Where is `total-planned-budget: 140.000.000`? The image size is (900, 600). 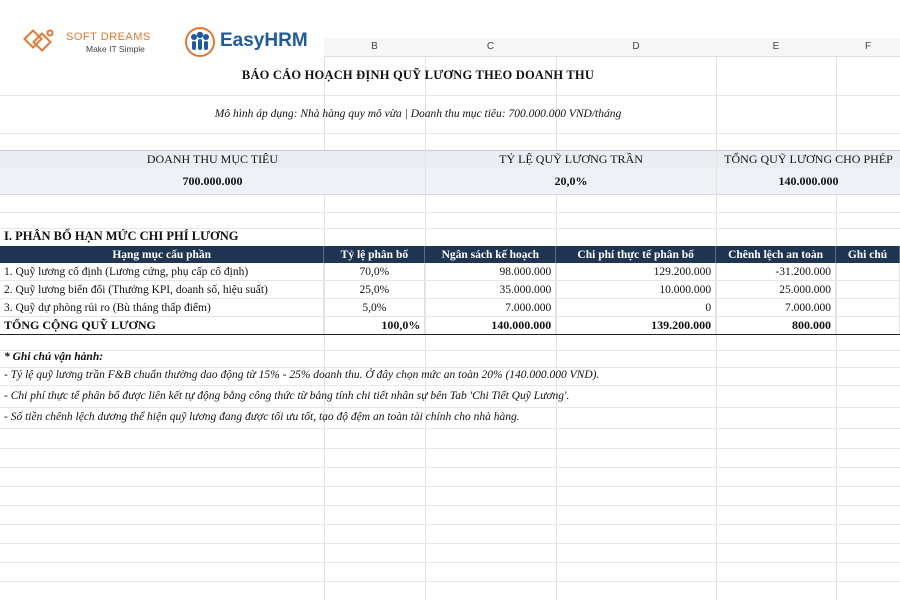 total-planned-budget: 140.000.000 is located at coordinates (490, 325).